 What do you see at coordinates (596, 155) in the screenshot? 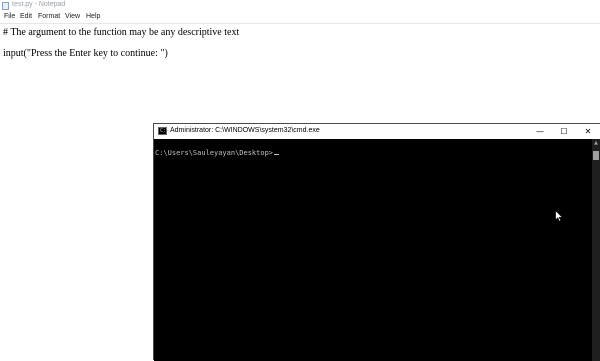
I see `scrollbar-thumb` at bounding box center [596, 155].